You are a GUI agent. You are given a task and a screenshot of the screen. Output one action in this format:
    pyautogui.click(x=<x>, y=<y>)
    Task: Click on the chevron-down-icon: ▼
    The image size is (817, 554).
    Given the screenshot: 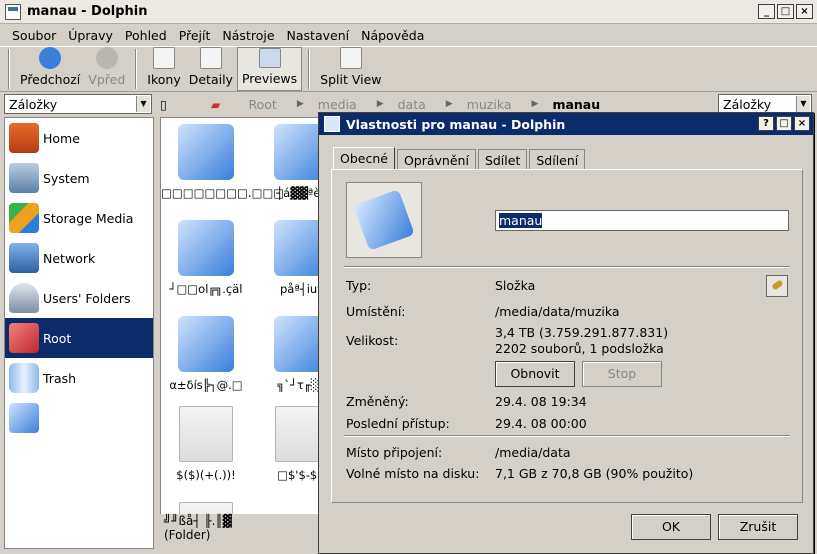 What is the action you would take?
    pyautogui.click(x=143, y=104)
    